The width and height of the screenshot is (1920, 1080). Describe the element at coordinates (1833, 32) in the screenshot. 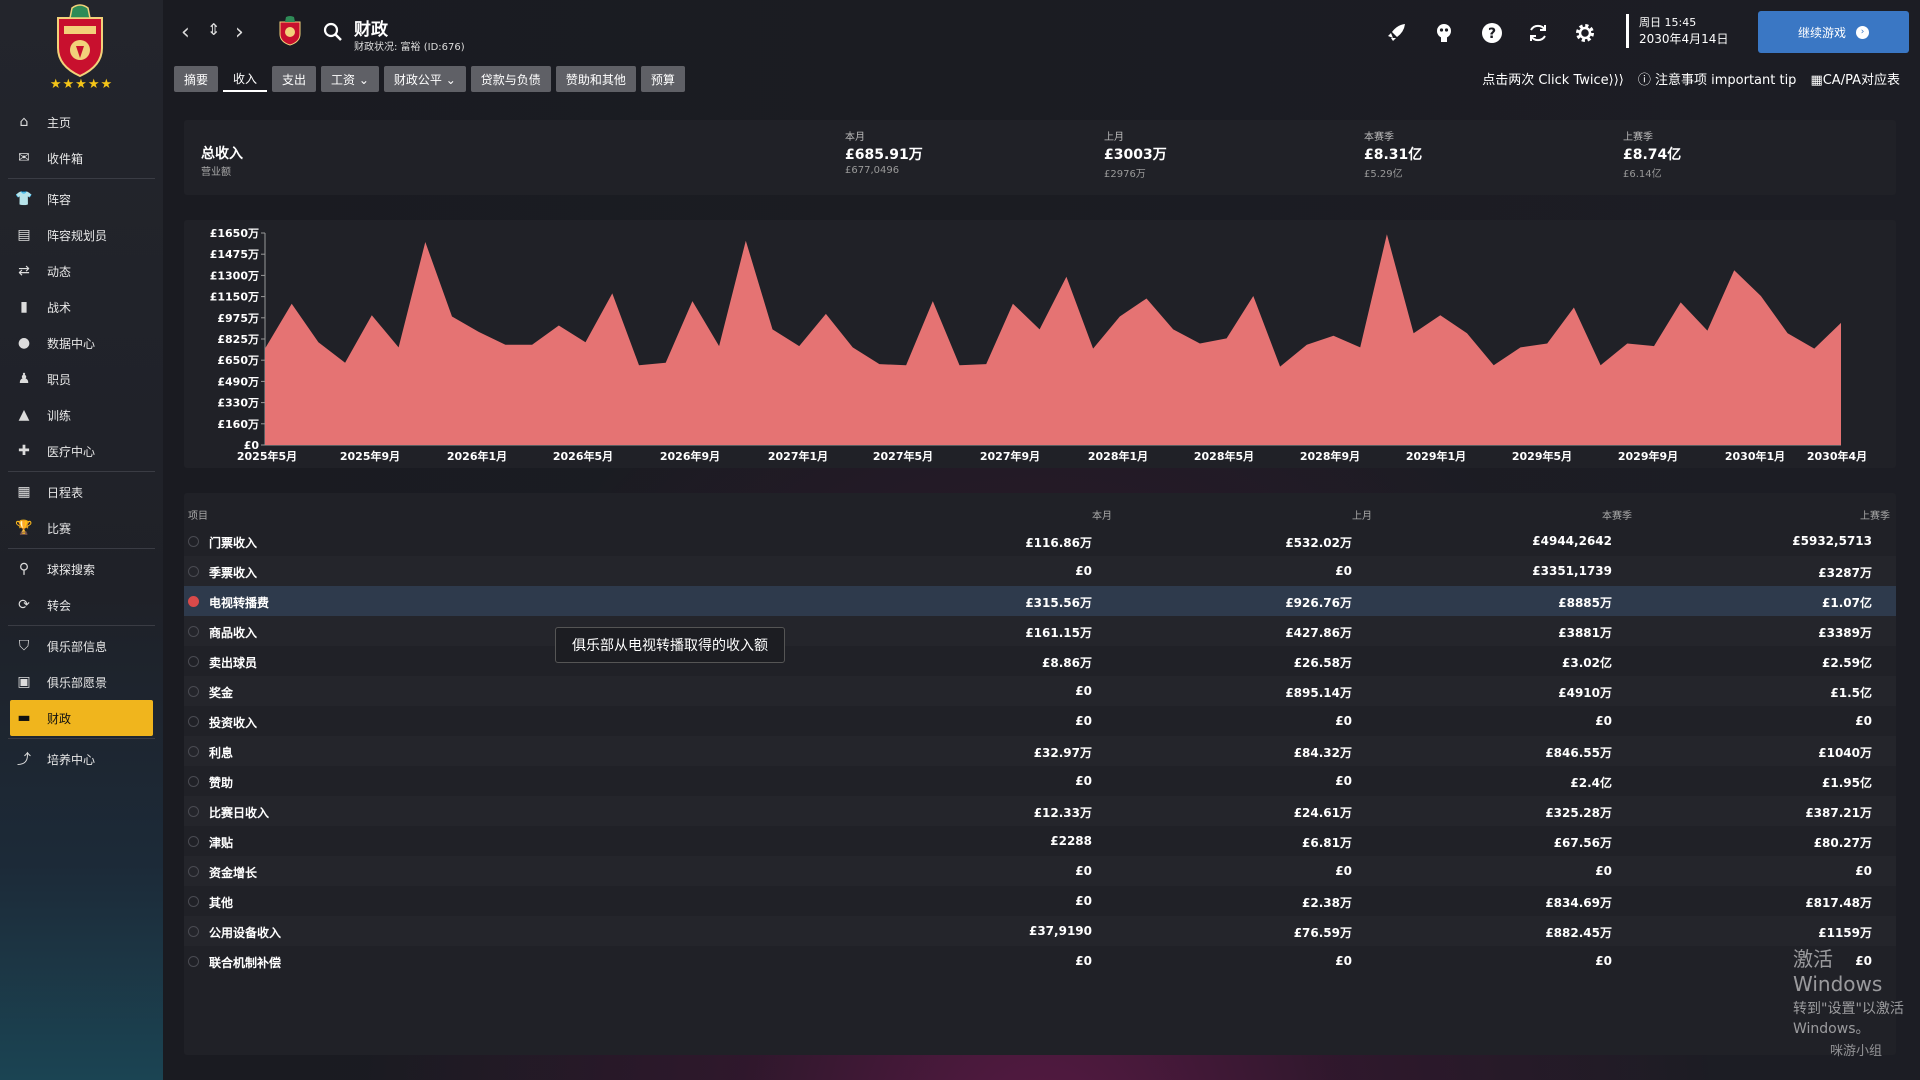

I see `continue-button: 继续游戏 ›` at that location.